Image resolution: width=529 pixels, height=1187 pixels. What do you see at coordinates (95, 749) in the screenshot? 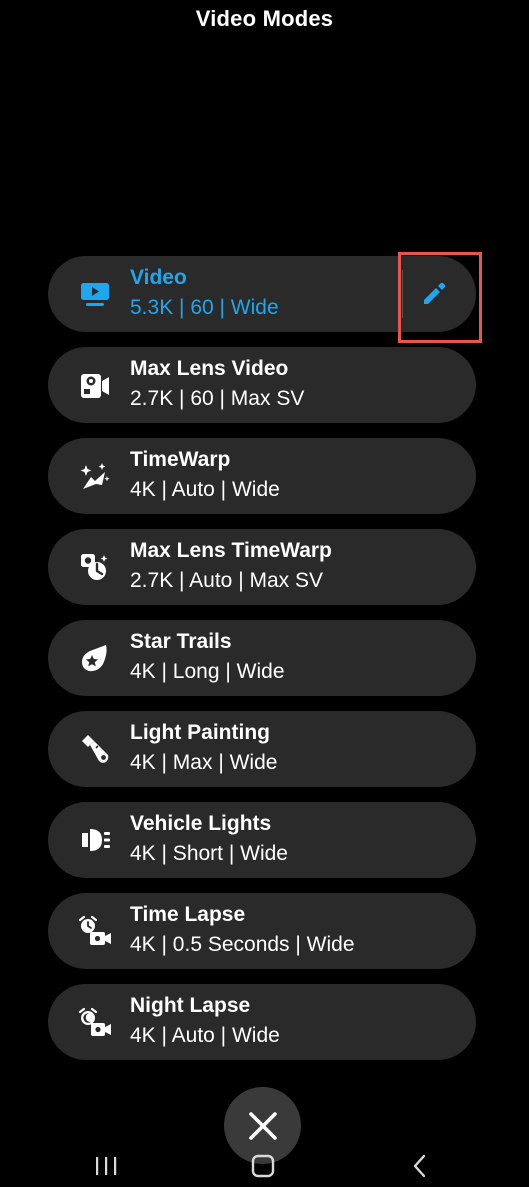
I see `flashlight-icon` at bounding box center [95, 749].